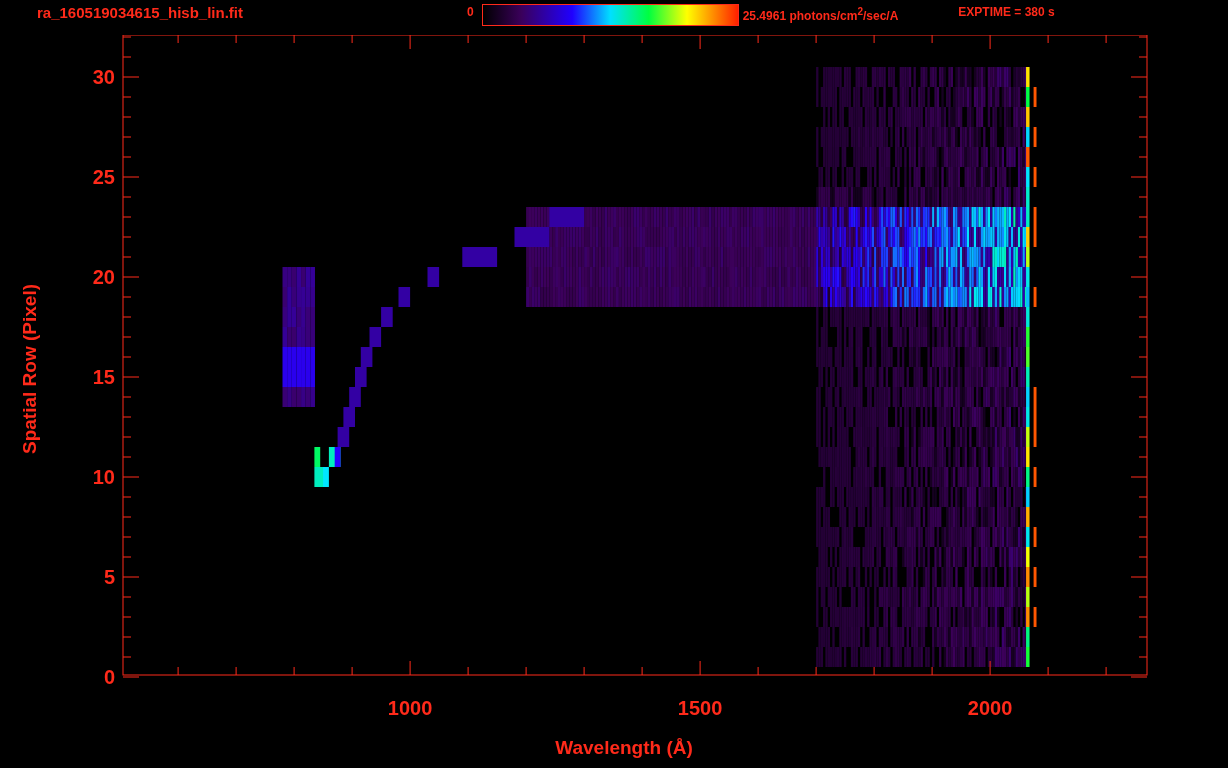 The height and width of the screenshot is (768, 1228). I want to click on y-tick-label: 10, so click(103, 477).